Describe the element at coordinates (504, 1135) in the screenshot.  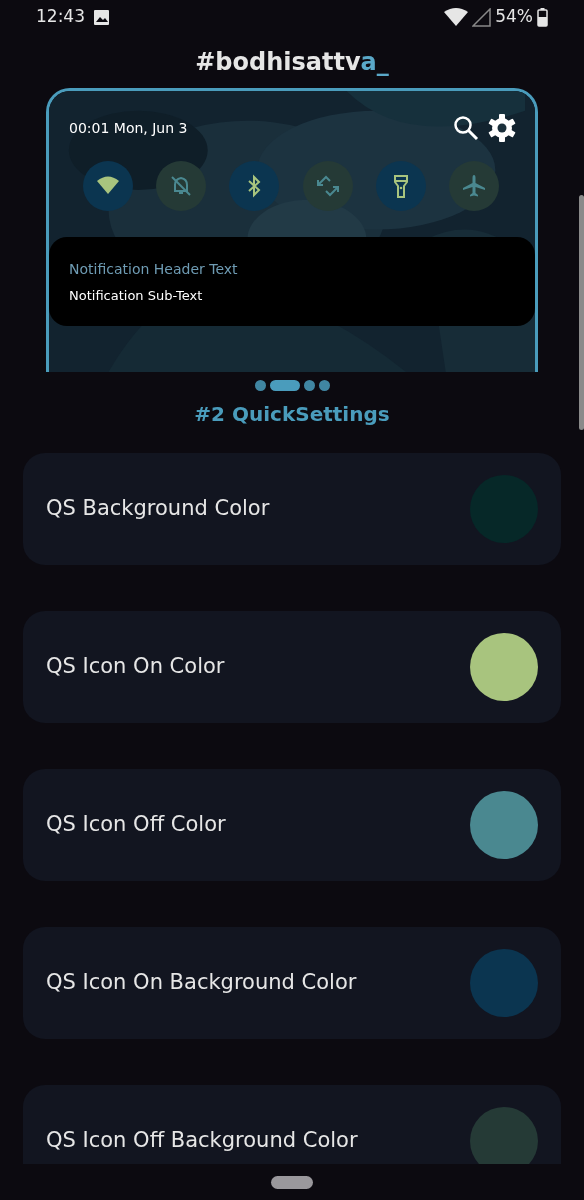
I see `color-swatch` at that location.